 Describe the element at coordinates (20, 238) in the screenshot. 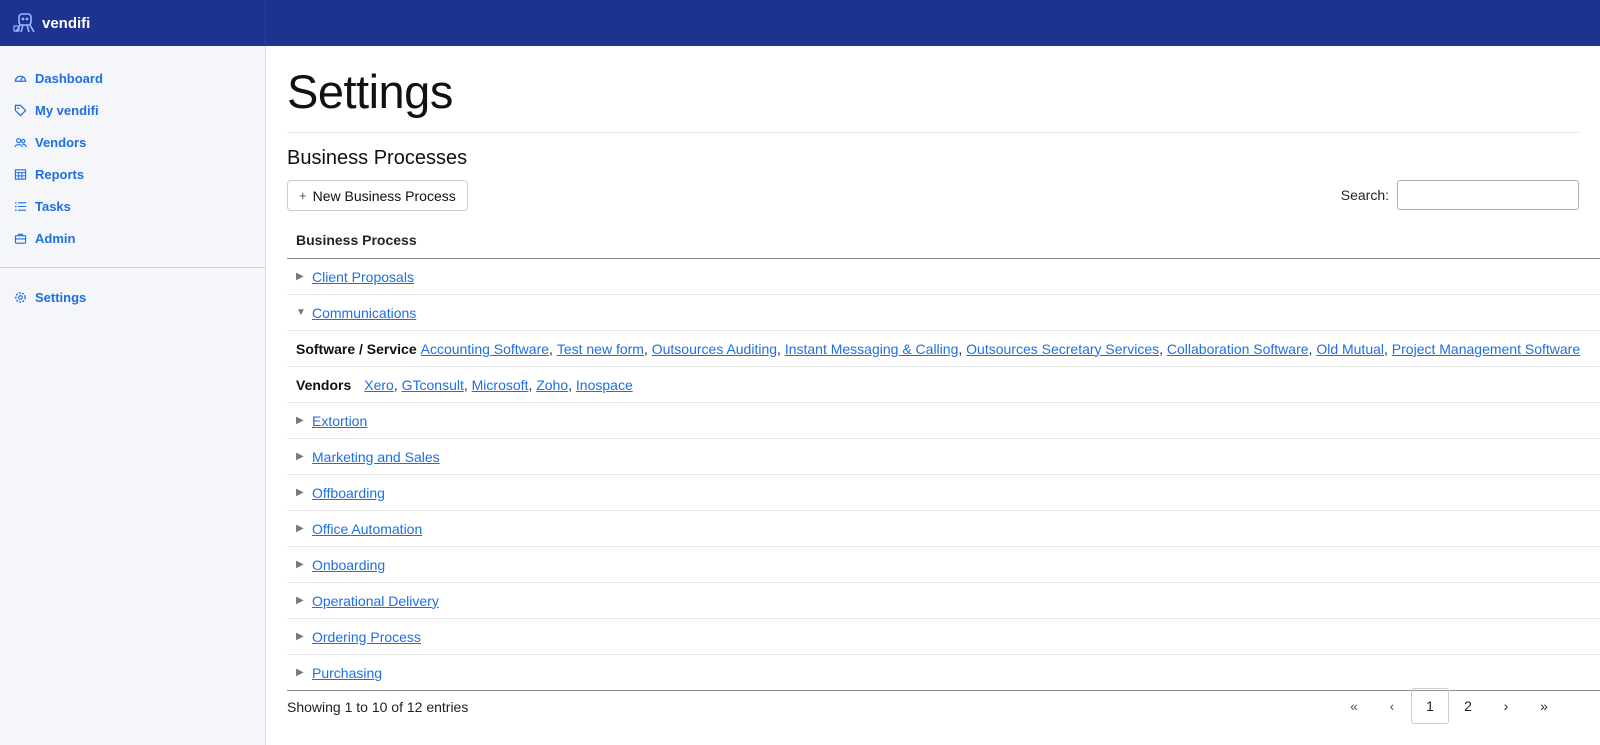

I see `briefcase-icon` at that location.